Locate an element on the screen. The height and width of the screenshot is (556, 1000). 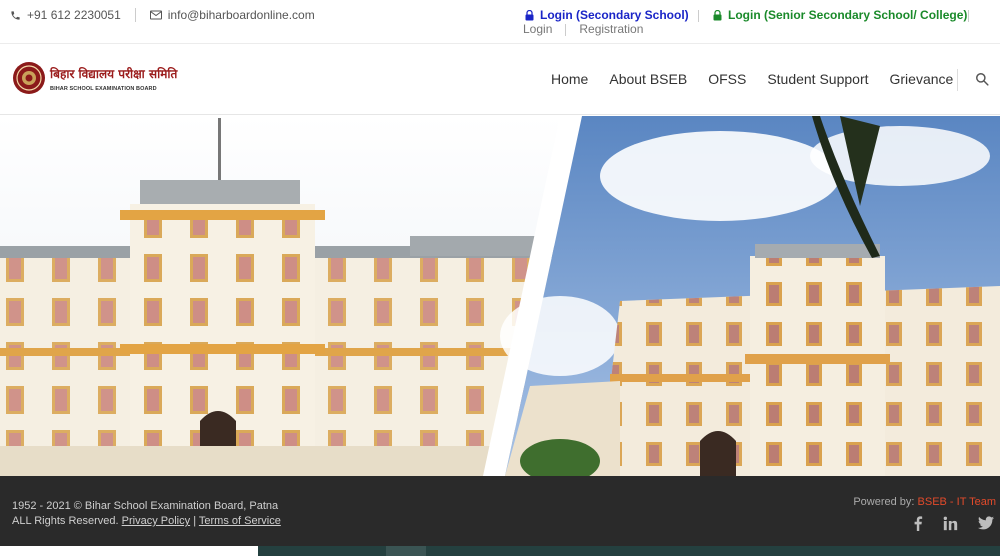
powered-by: Powered by: BSEB - IT Team is located at coordinates (924, 502).